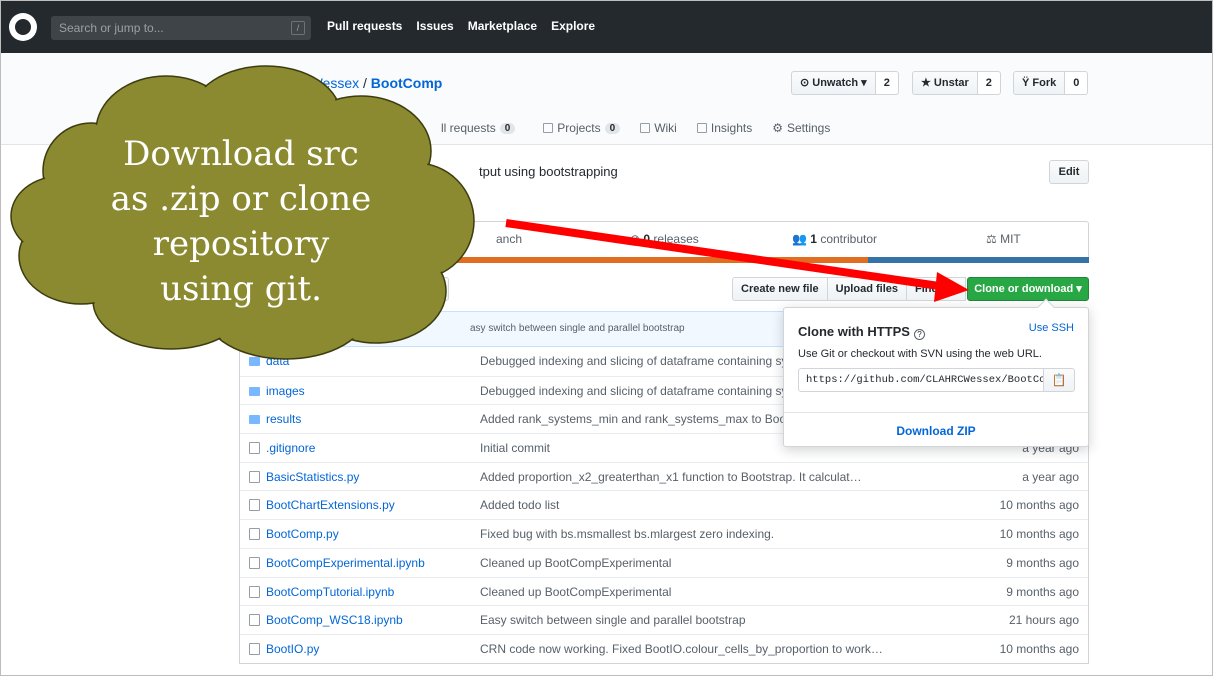  What do you see at coordinates (1043, 620) in the screenshot?
I see `commit-age: 21 hours ago` at bounding box center [1043, 620].